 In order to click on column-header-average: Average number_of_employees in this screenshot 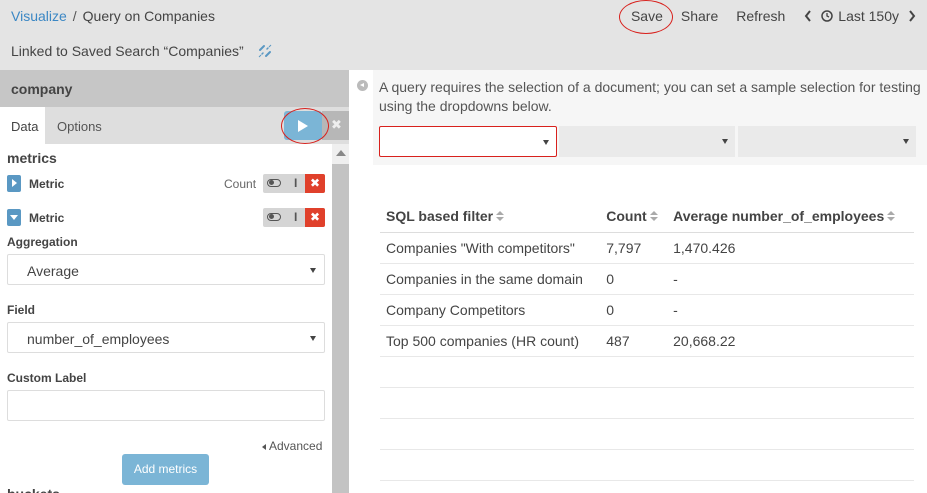, I will do `click(790, 216)`.